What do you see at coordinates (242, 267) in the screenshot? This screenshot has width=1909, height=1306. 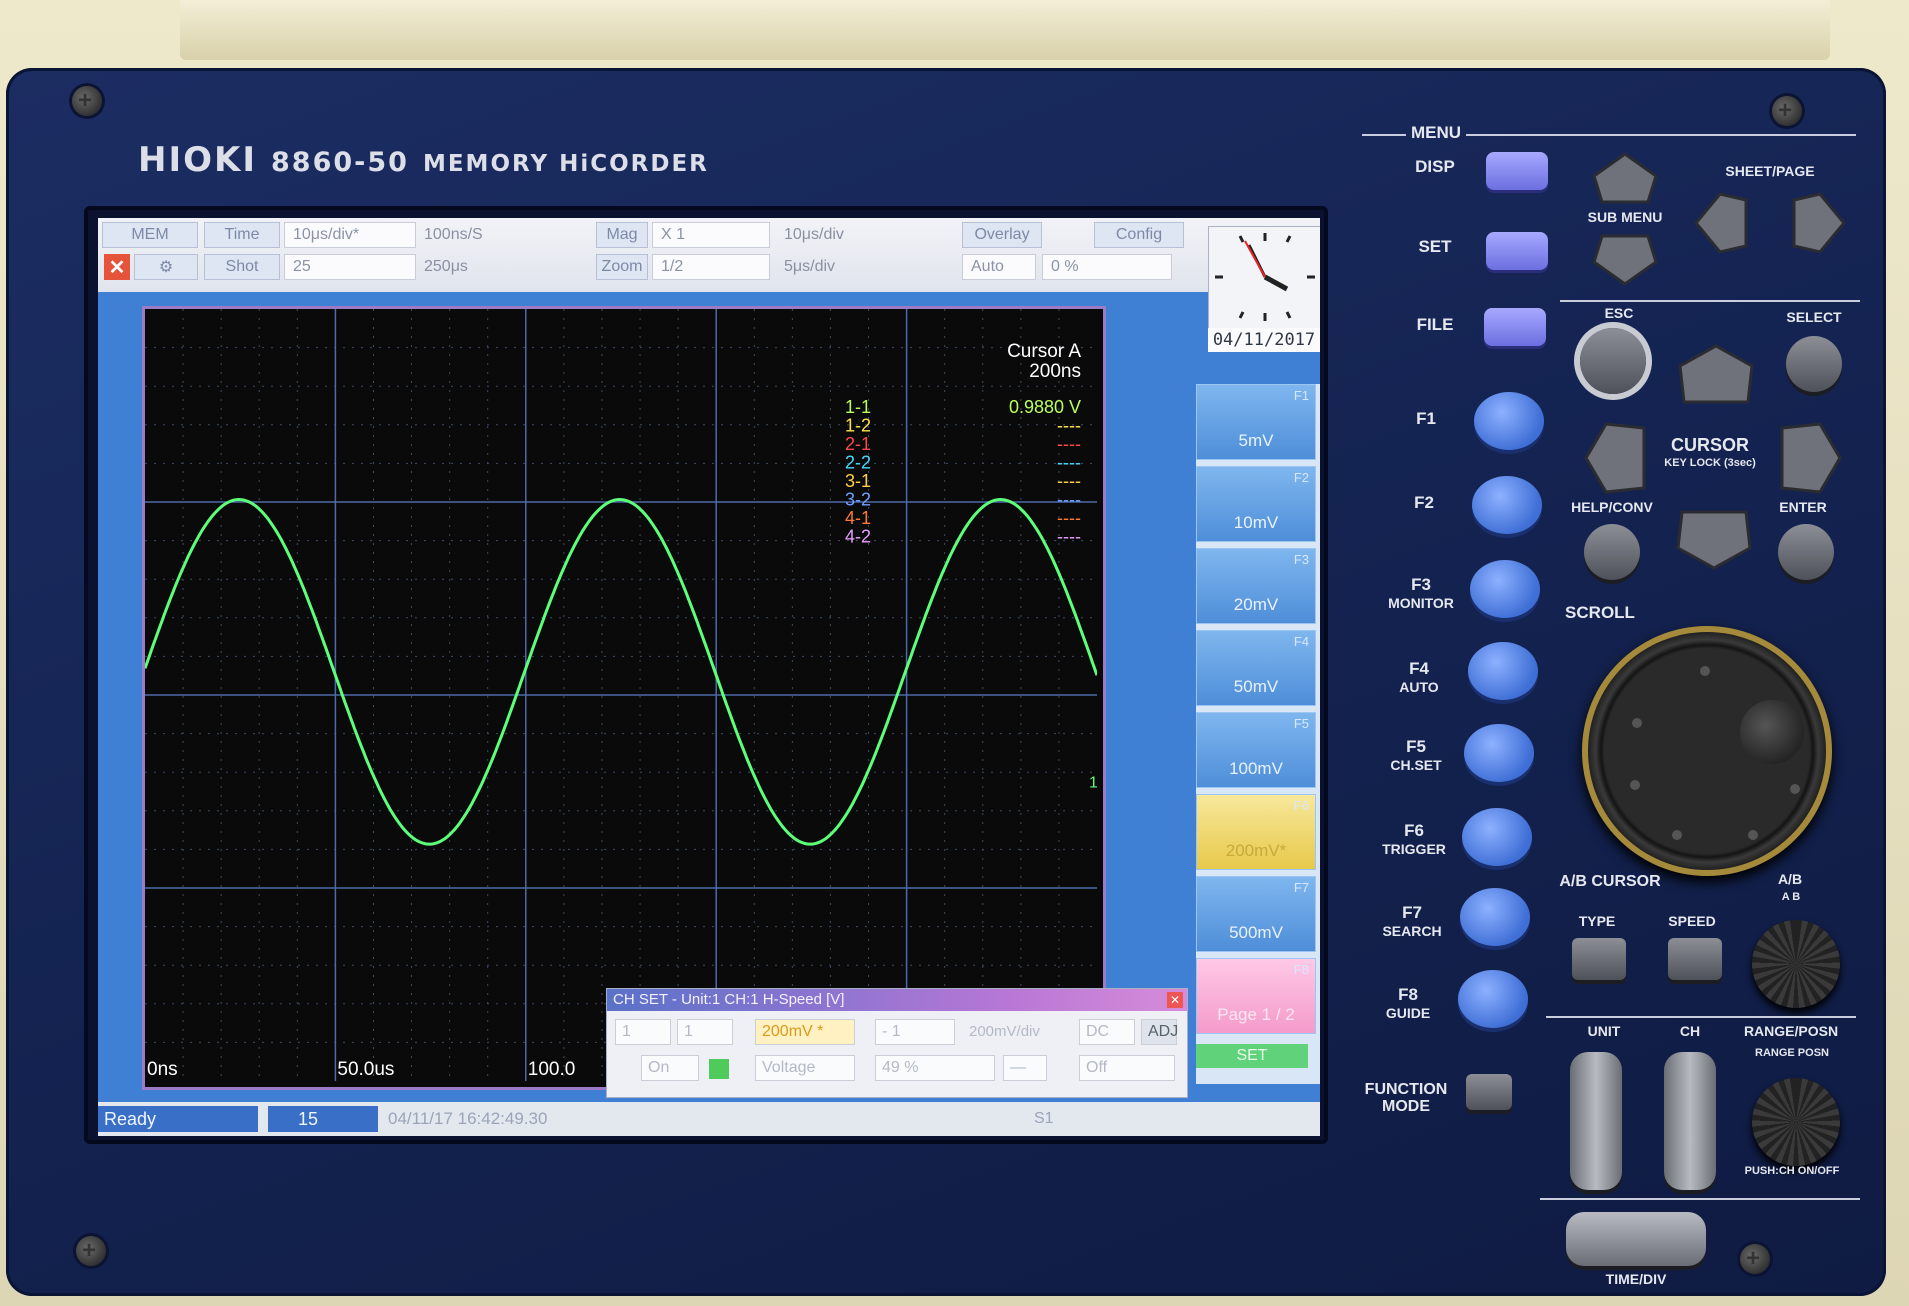 I see `shot-label: Shot` at bounding box center [242, 267].